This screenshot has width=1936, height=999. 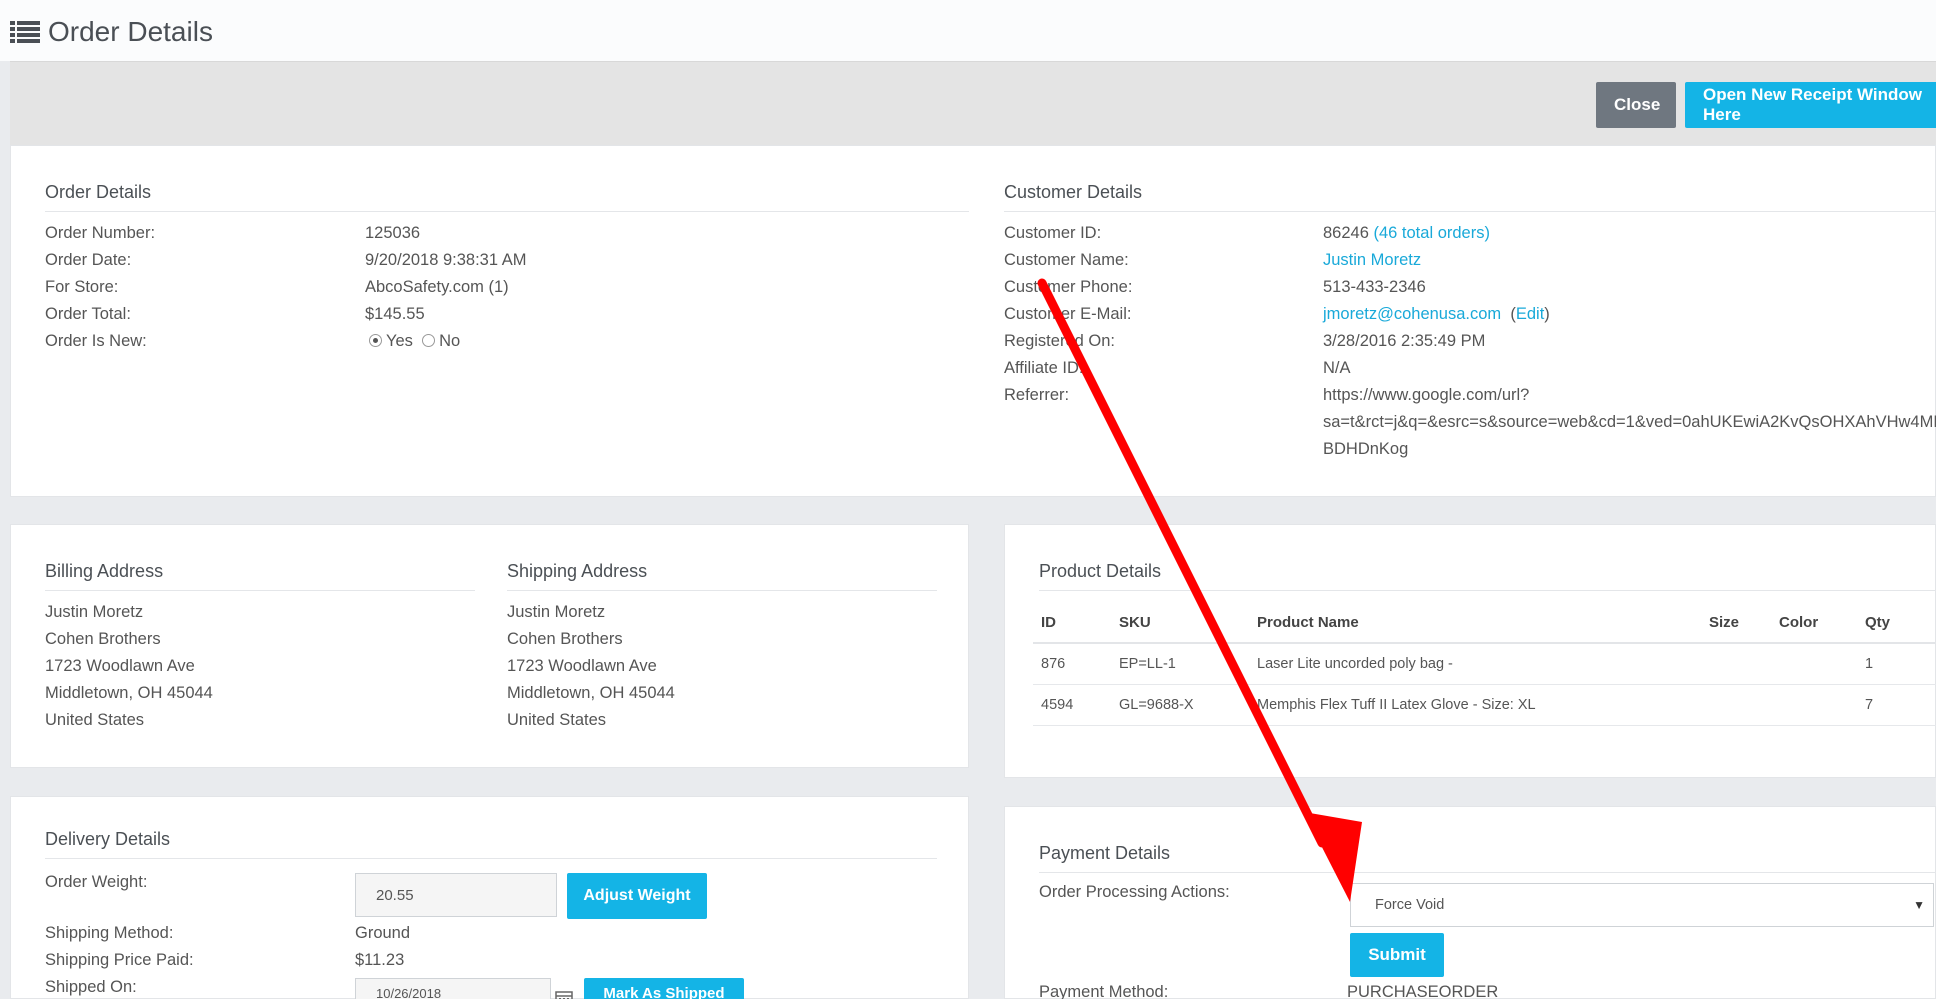 I want to click on billing-line: United States, so click(x=95, y=720).